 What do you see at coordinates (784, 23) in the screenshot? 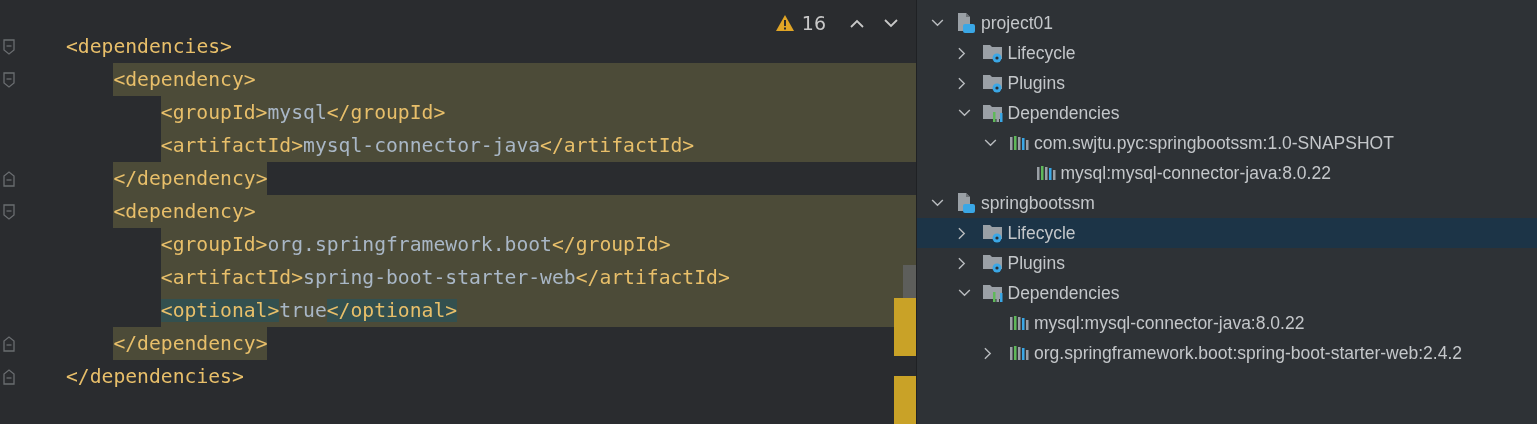
I see `warning-icon` at bounding box center [784, 23].